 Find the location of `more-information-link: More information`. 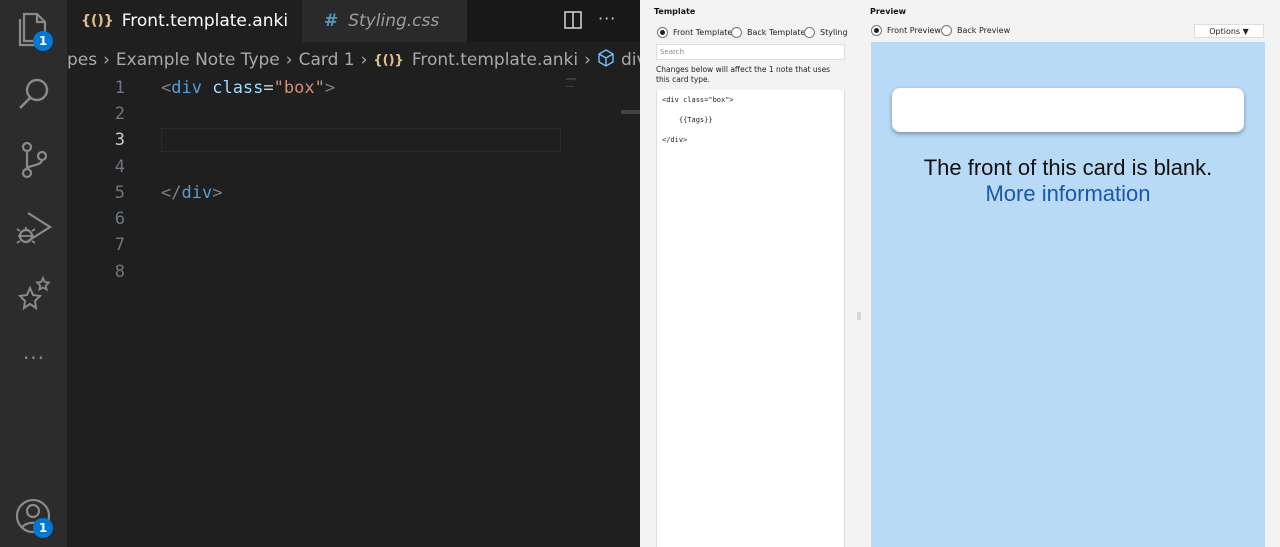

more-information-link: More information is located at coordinates (1068, 194).